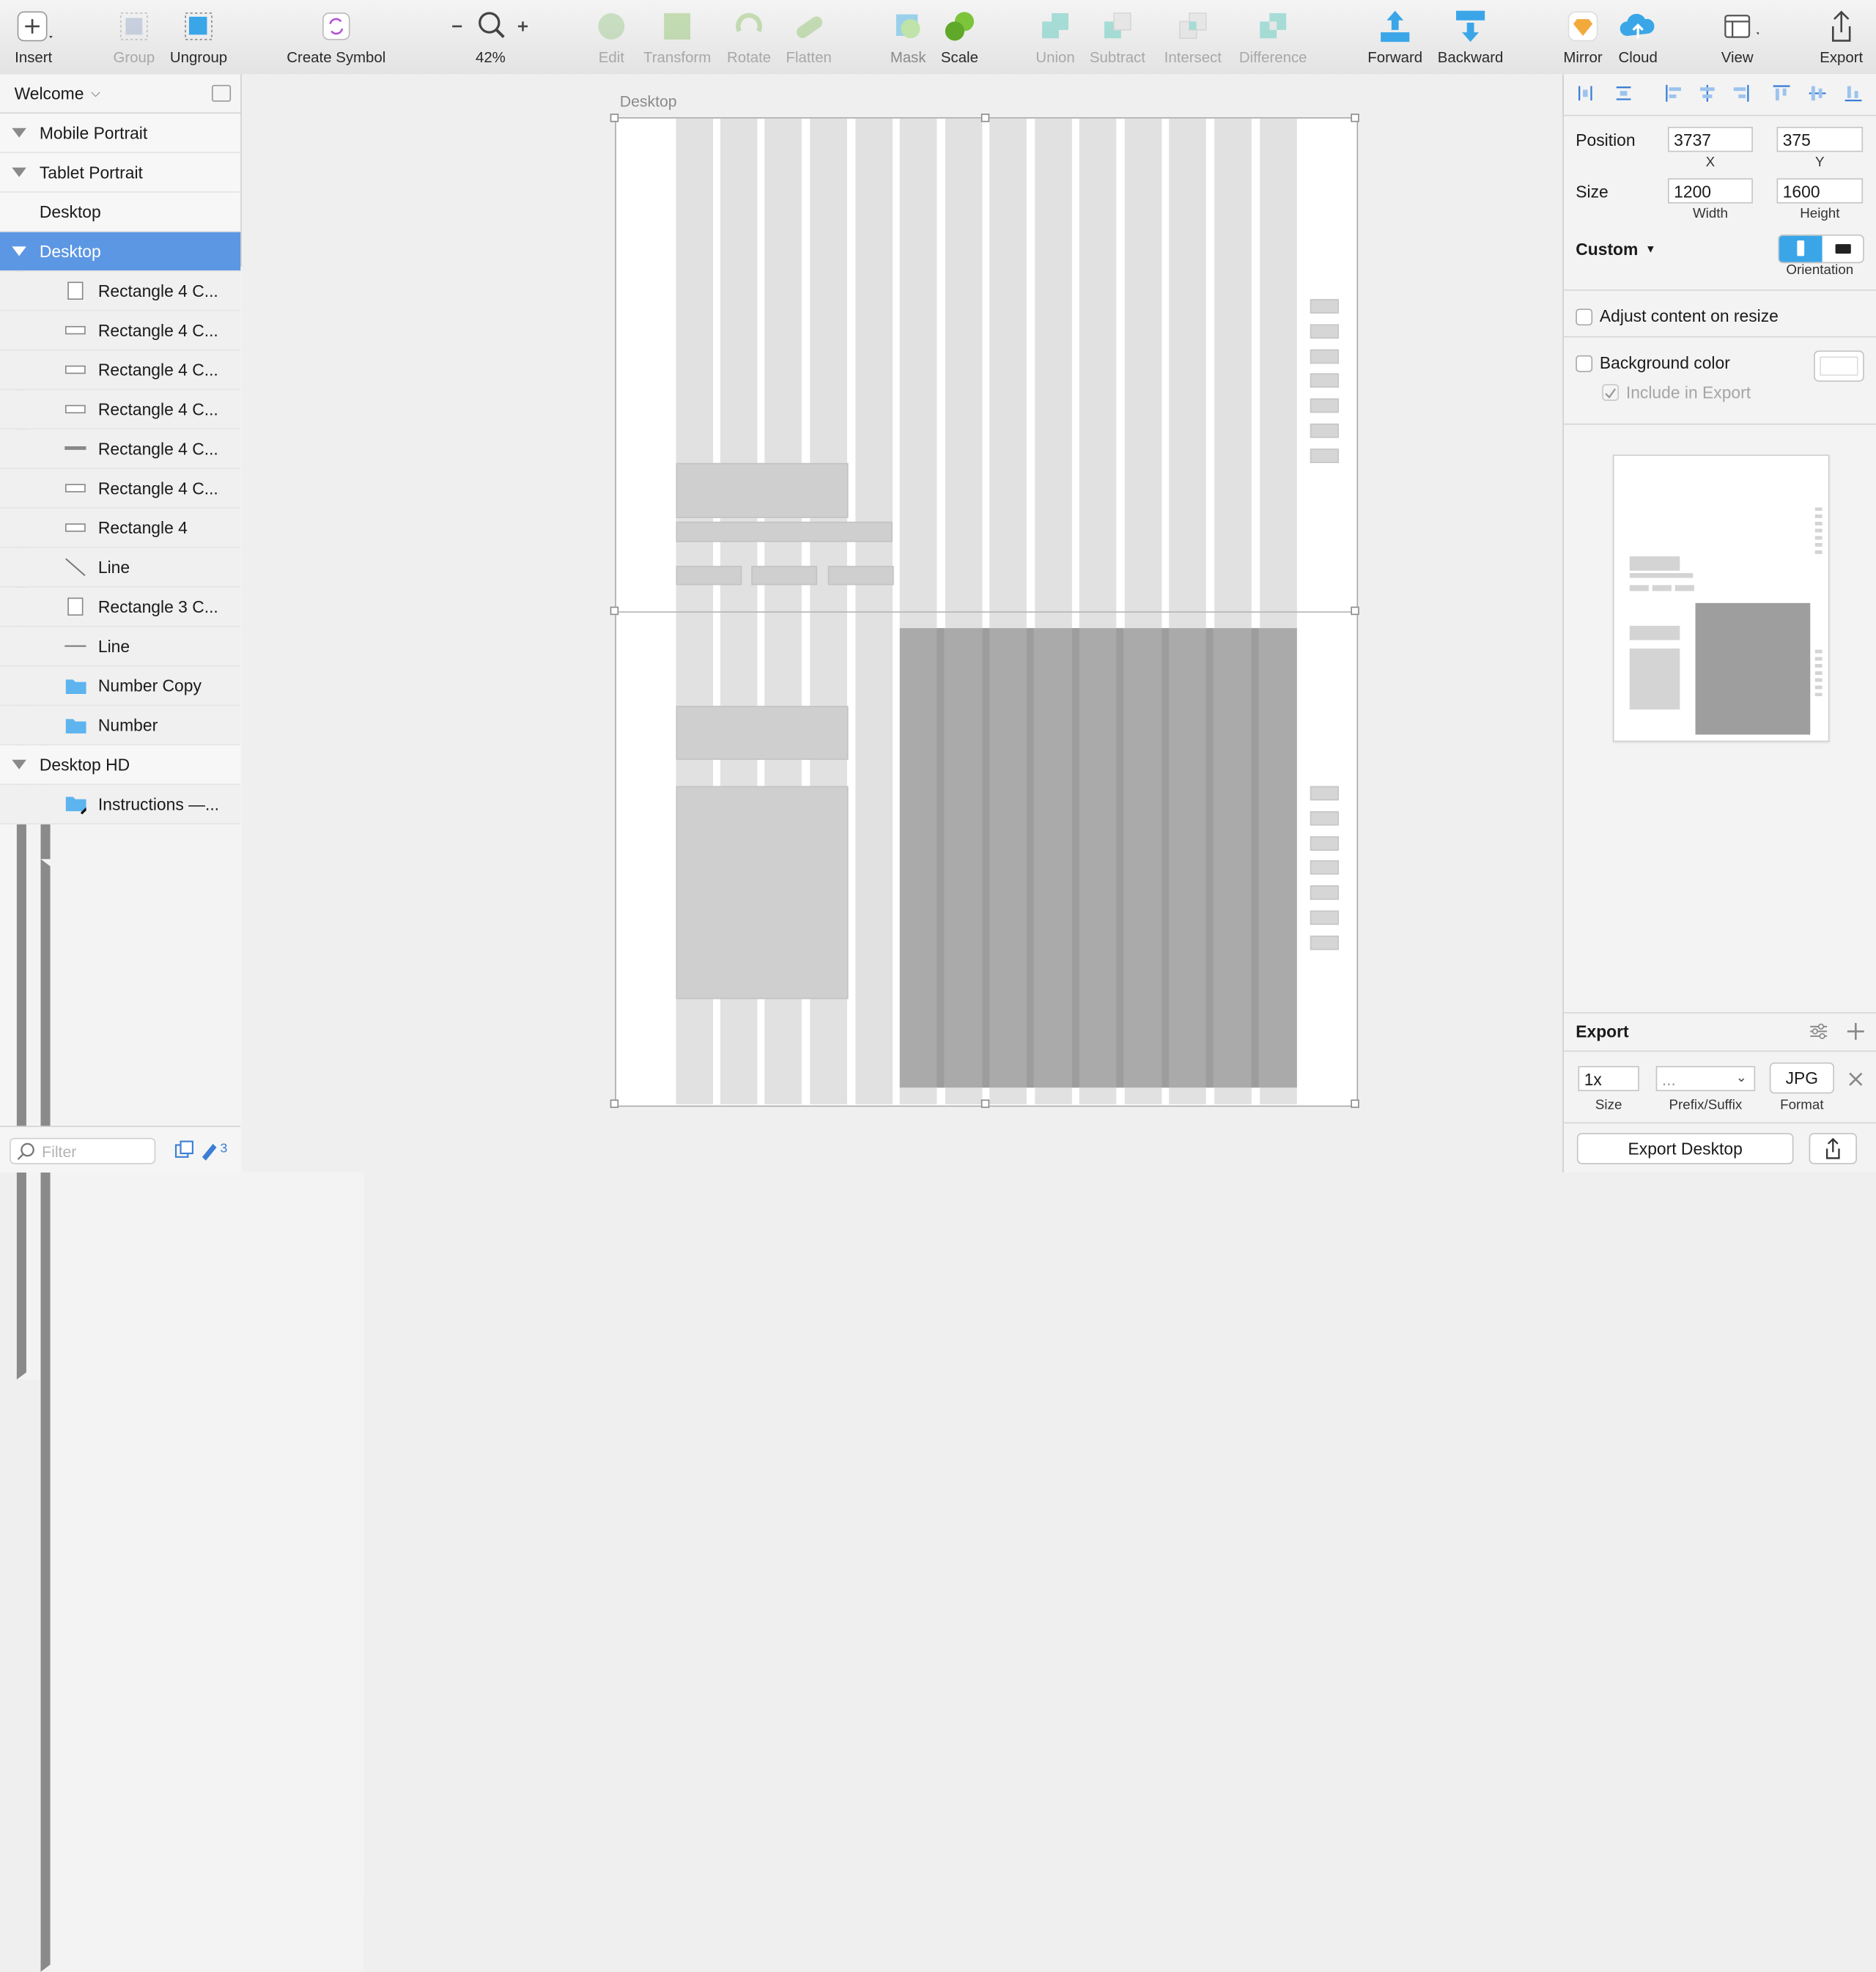 This screenshot has height=1972, width=1876. What do you see at coordinates (1741, 93) in the screenshot?
I see `align-right-icon` at bounding box center [1741, 93].